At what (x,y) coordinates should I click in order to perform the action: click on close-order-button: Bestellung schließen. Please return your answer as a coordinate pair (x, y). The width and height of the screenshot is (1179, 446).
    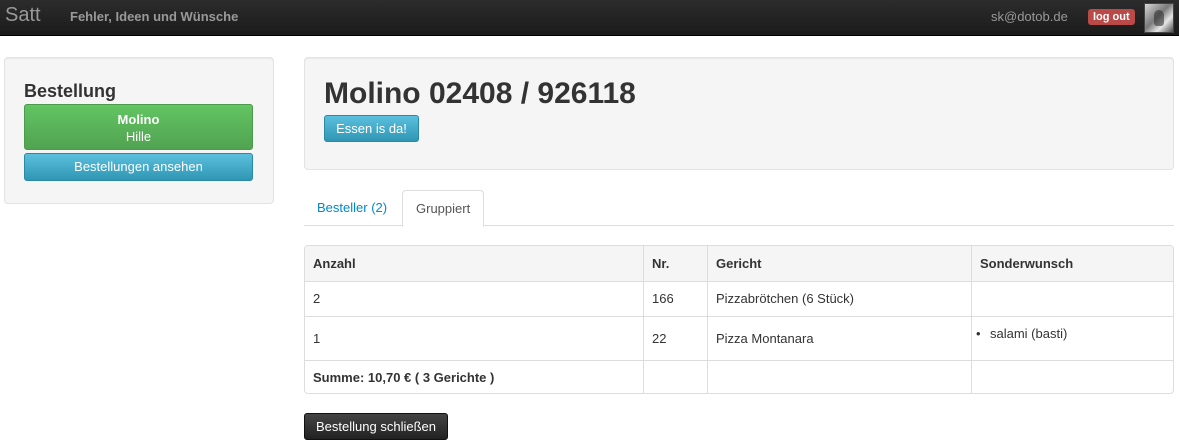
    Looking at the image, I should click on (376, 426).